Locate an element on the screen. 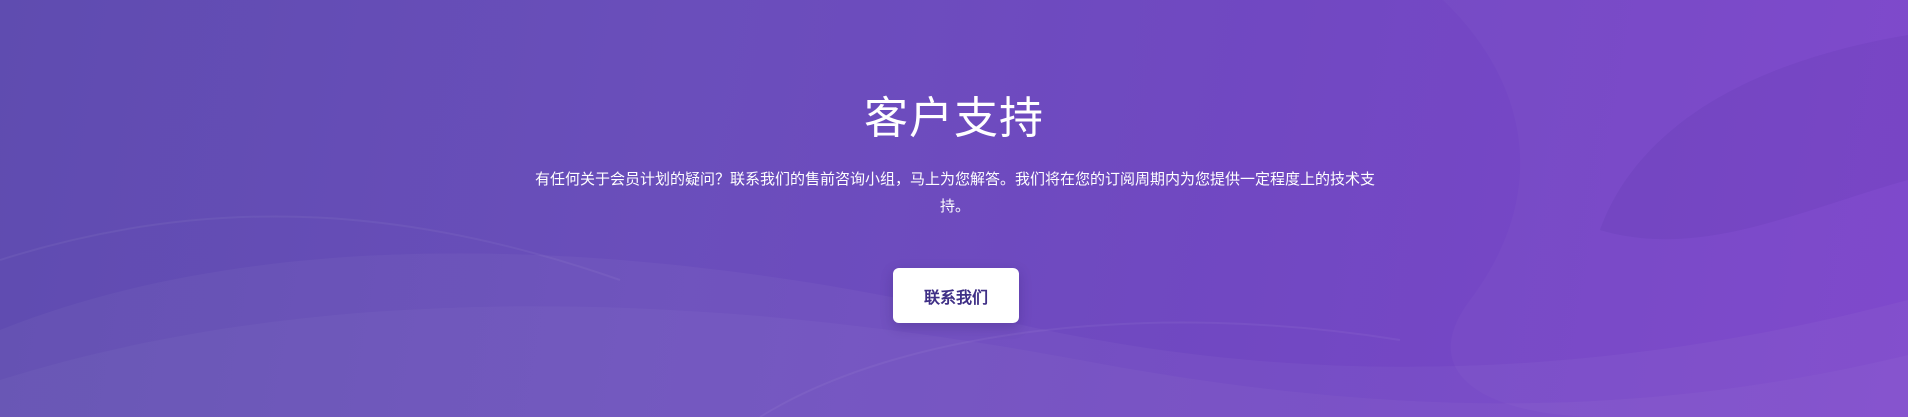 Image resolution: width=1908 pixels, height=417 pixels. contact-us-button: 联系我们 is located at coordinates (956, 295).